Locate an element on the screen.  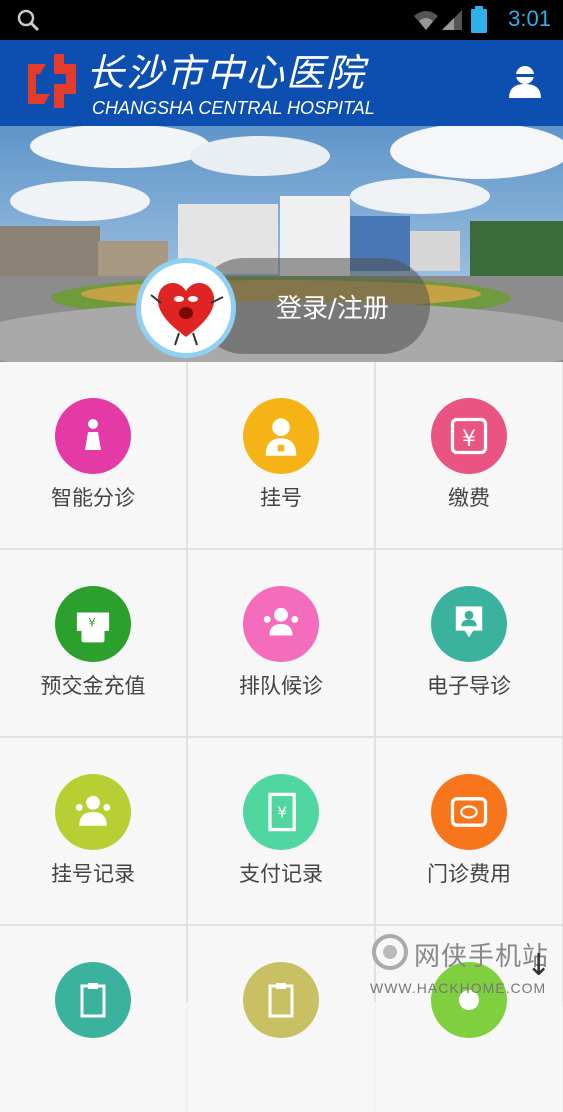
yen-icon: ¥ is located at coordinates (469, 436).